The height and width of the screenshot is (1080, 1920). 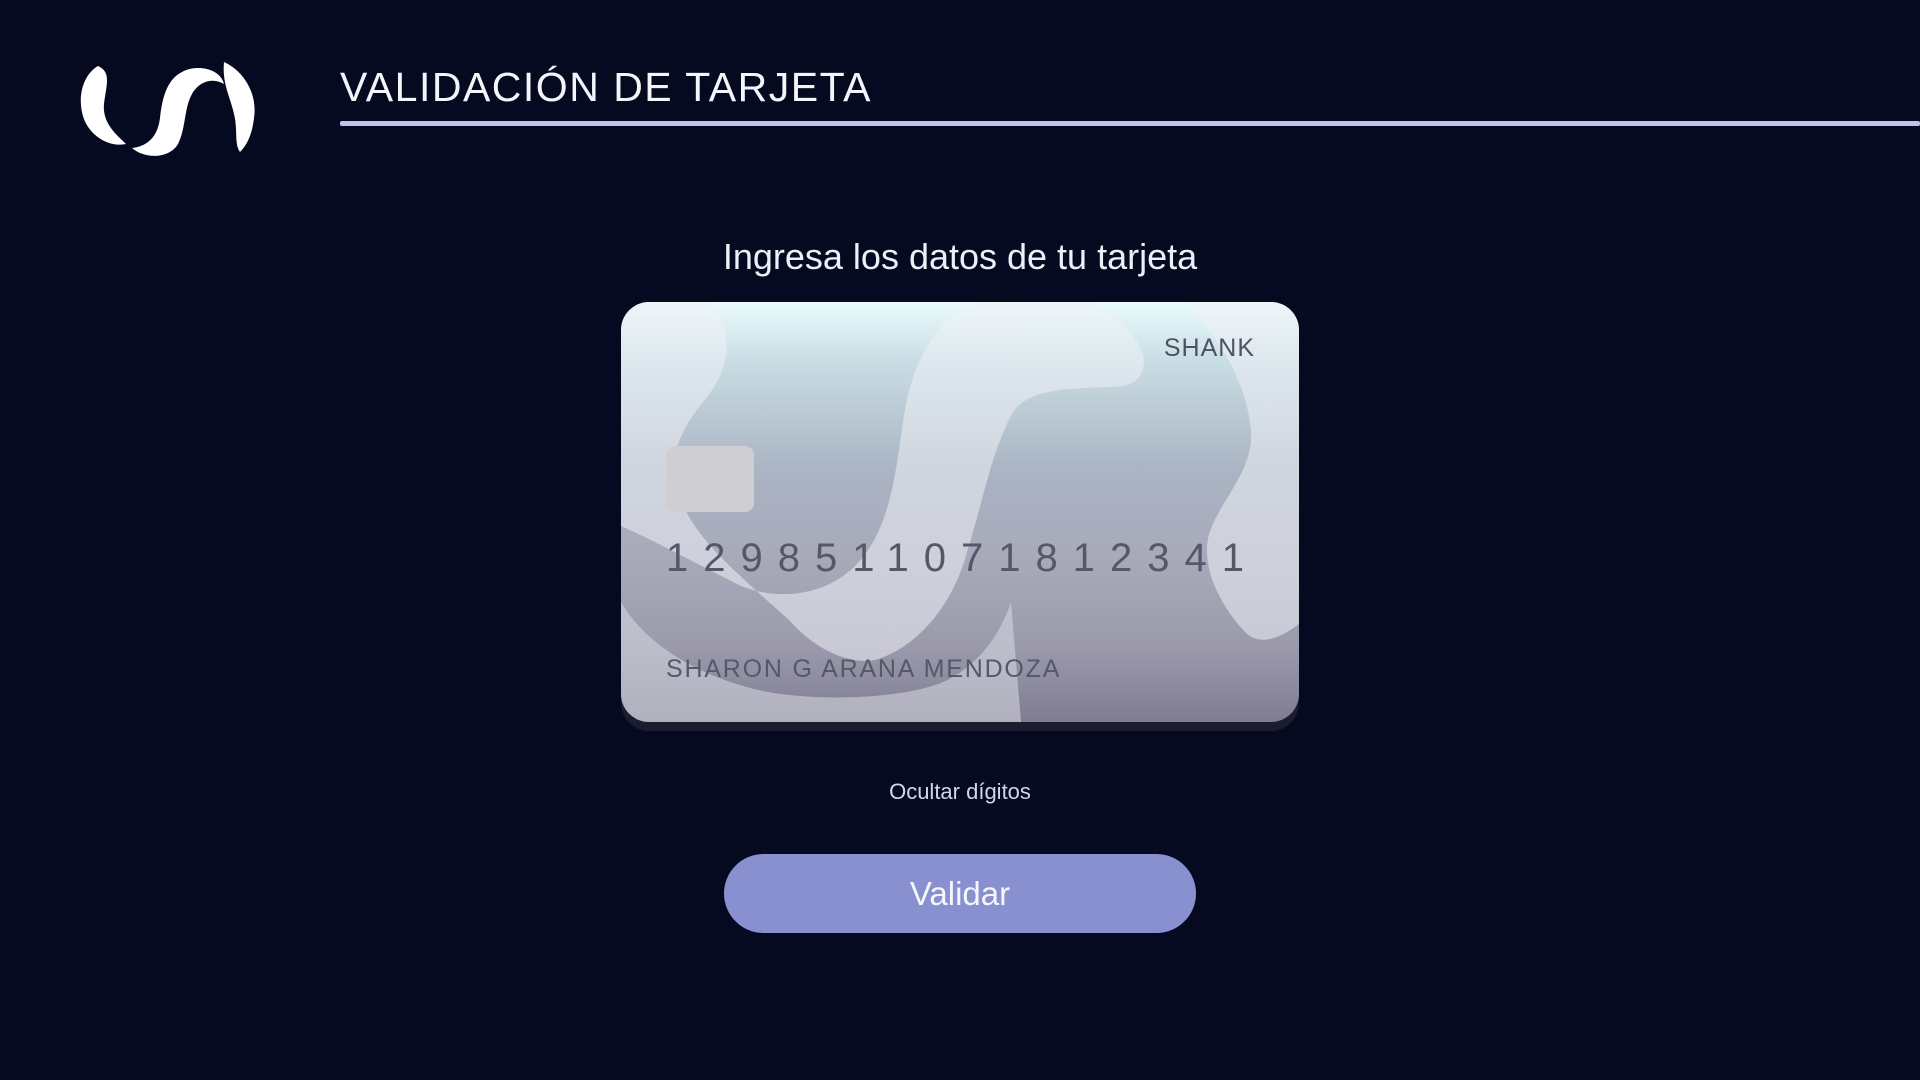 What do you see at coordinates (710, 479) in the screenshot?
I see `chip-icon` at bounding box center [710, 479].